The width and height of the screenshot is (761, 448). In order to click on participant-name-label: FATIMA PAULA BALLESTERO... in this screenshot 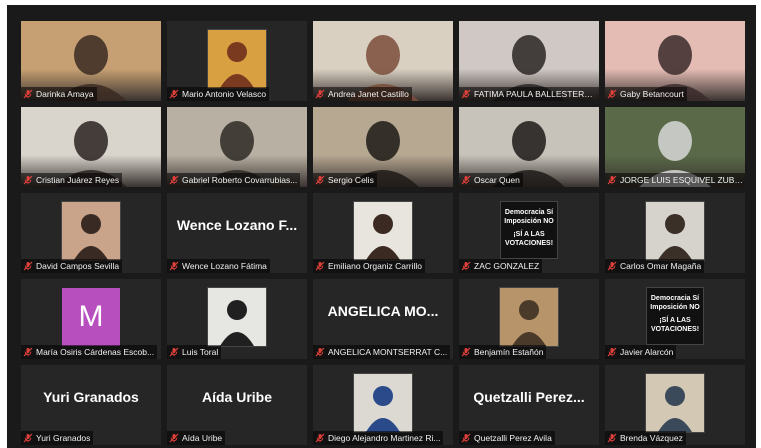, I will do `click(529, 94)`.